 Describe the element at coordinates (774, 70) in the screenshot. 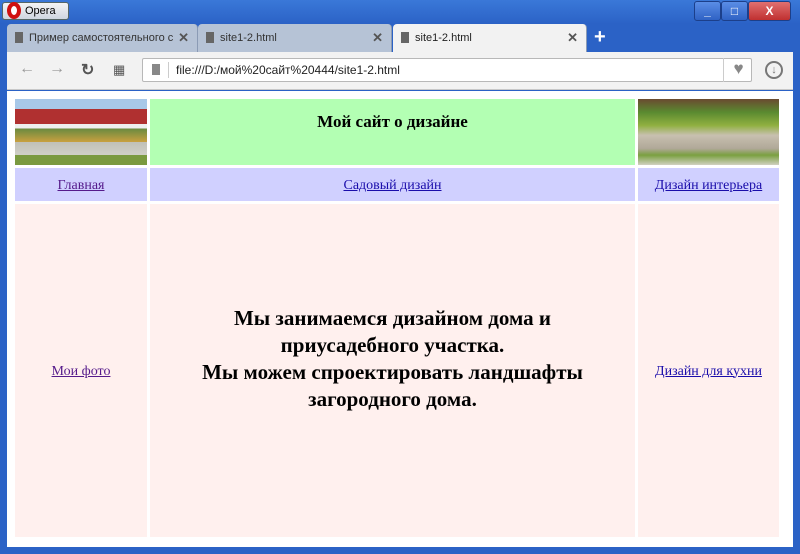

I see `download-icon: ↓` at that location.